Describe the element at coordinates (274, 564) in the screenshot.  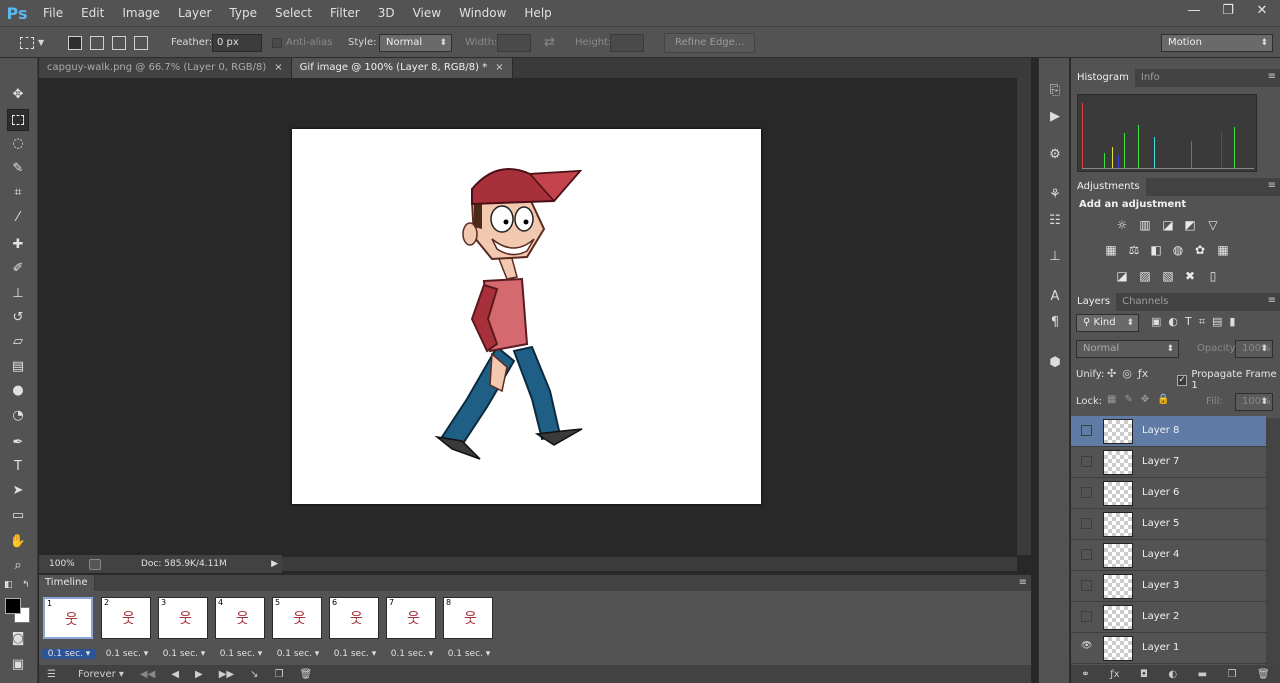
I see `status-menu-arrow-icon: ▶` at that location.